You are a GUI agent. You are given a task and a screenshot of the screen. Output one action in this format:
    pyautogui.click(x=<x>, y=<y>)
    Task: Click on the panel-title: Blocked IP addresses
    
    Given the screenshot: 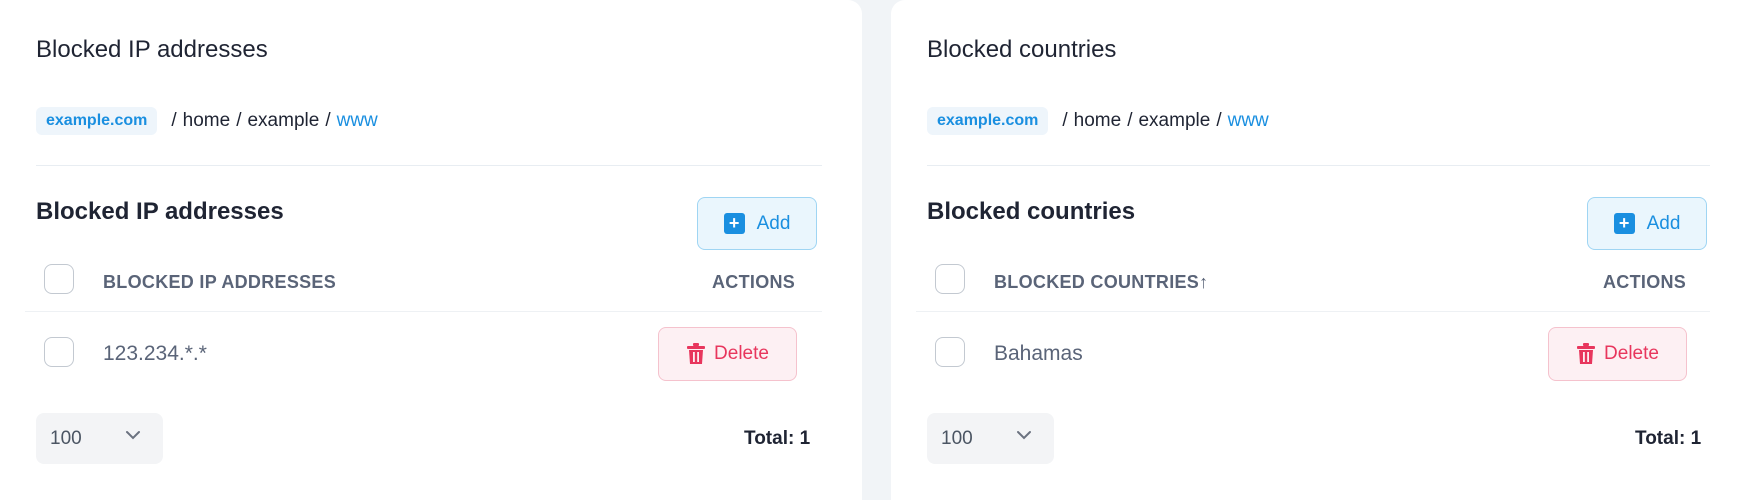 What is the action you would take?
    pyautogui.click(x=152, y=49)
    